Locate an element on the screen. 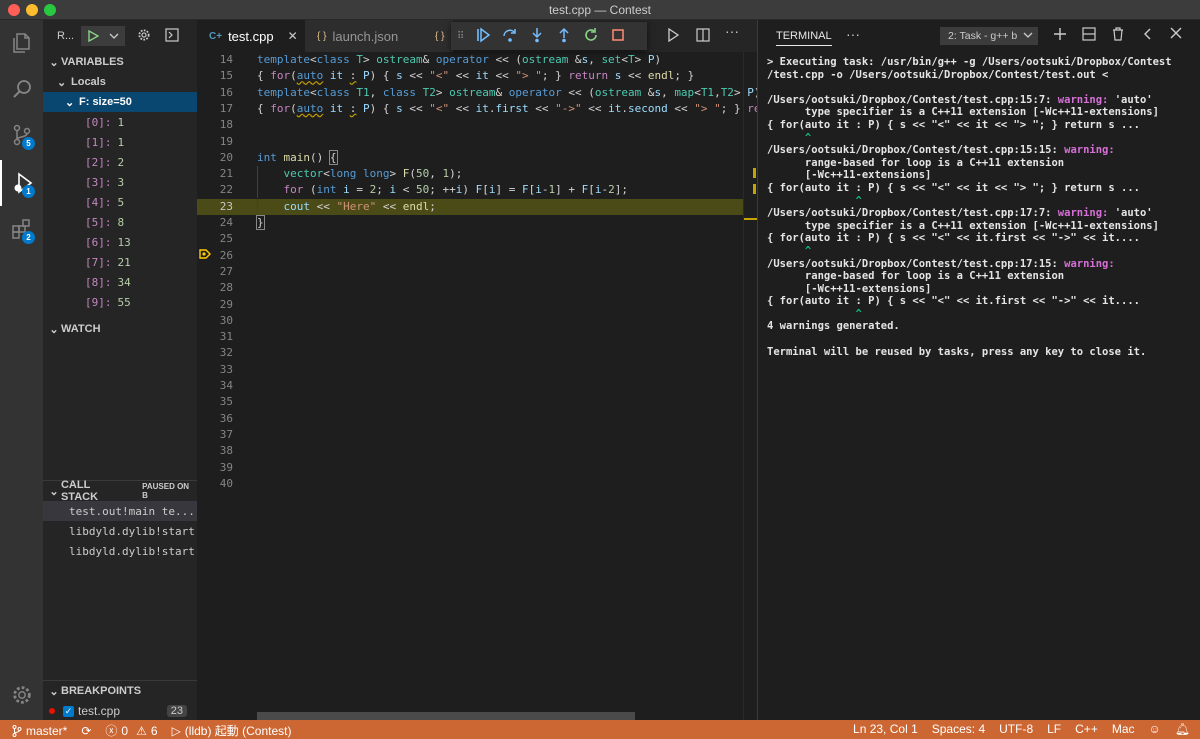  line-number: 39 is located at coordinates (215, 468).